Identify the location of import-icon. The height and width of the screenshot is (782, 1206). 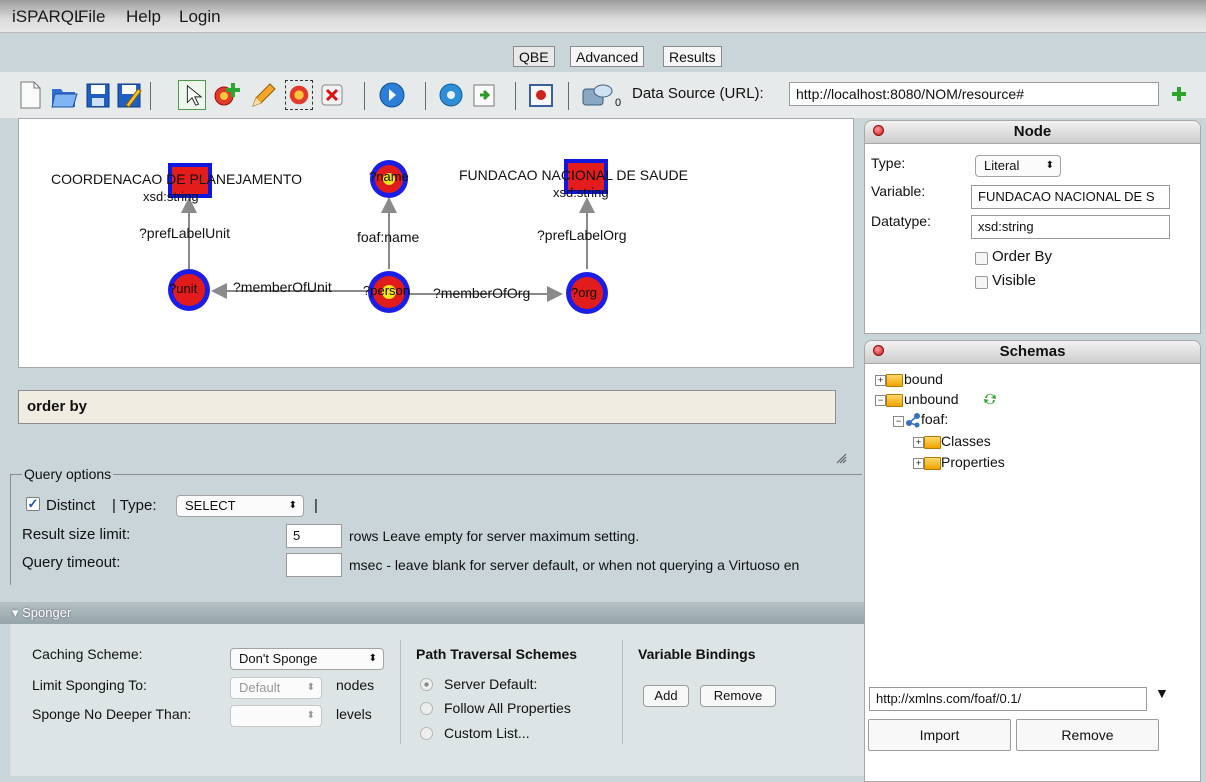
(484, 95).